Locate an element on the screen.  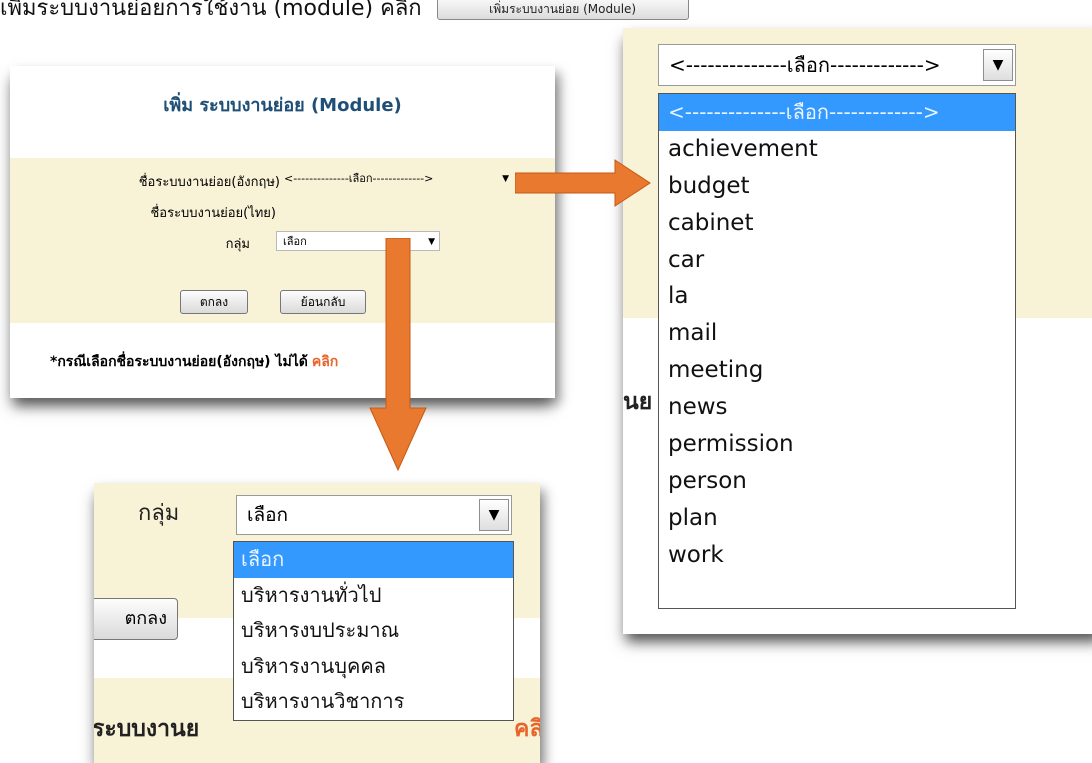
back-button: ย้อนกลับ is located at coordinates (323, 302).